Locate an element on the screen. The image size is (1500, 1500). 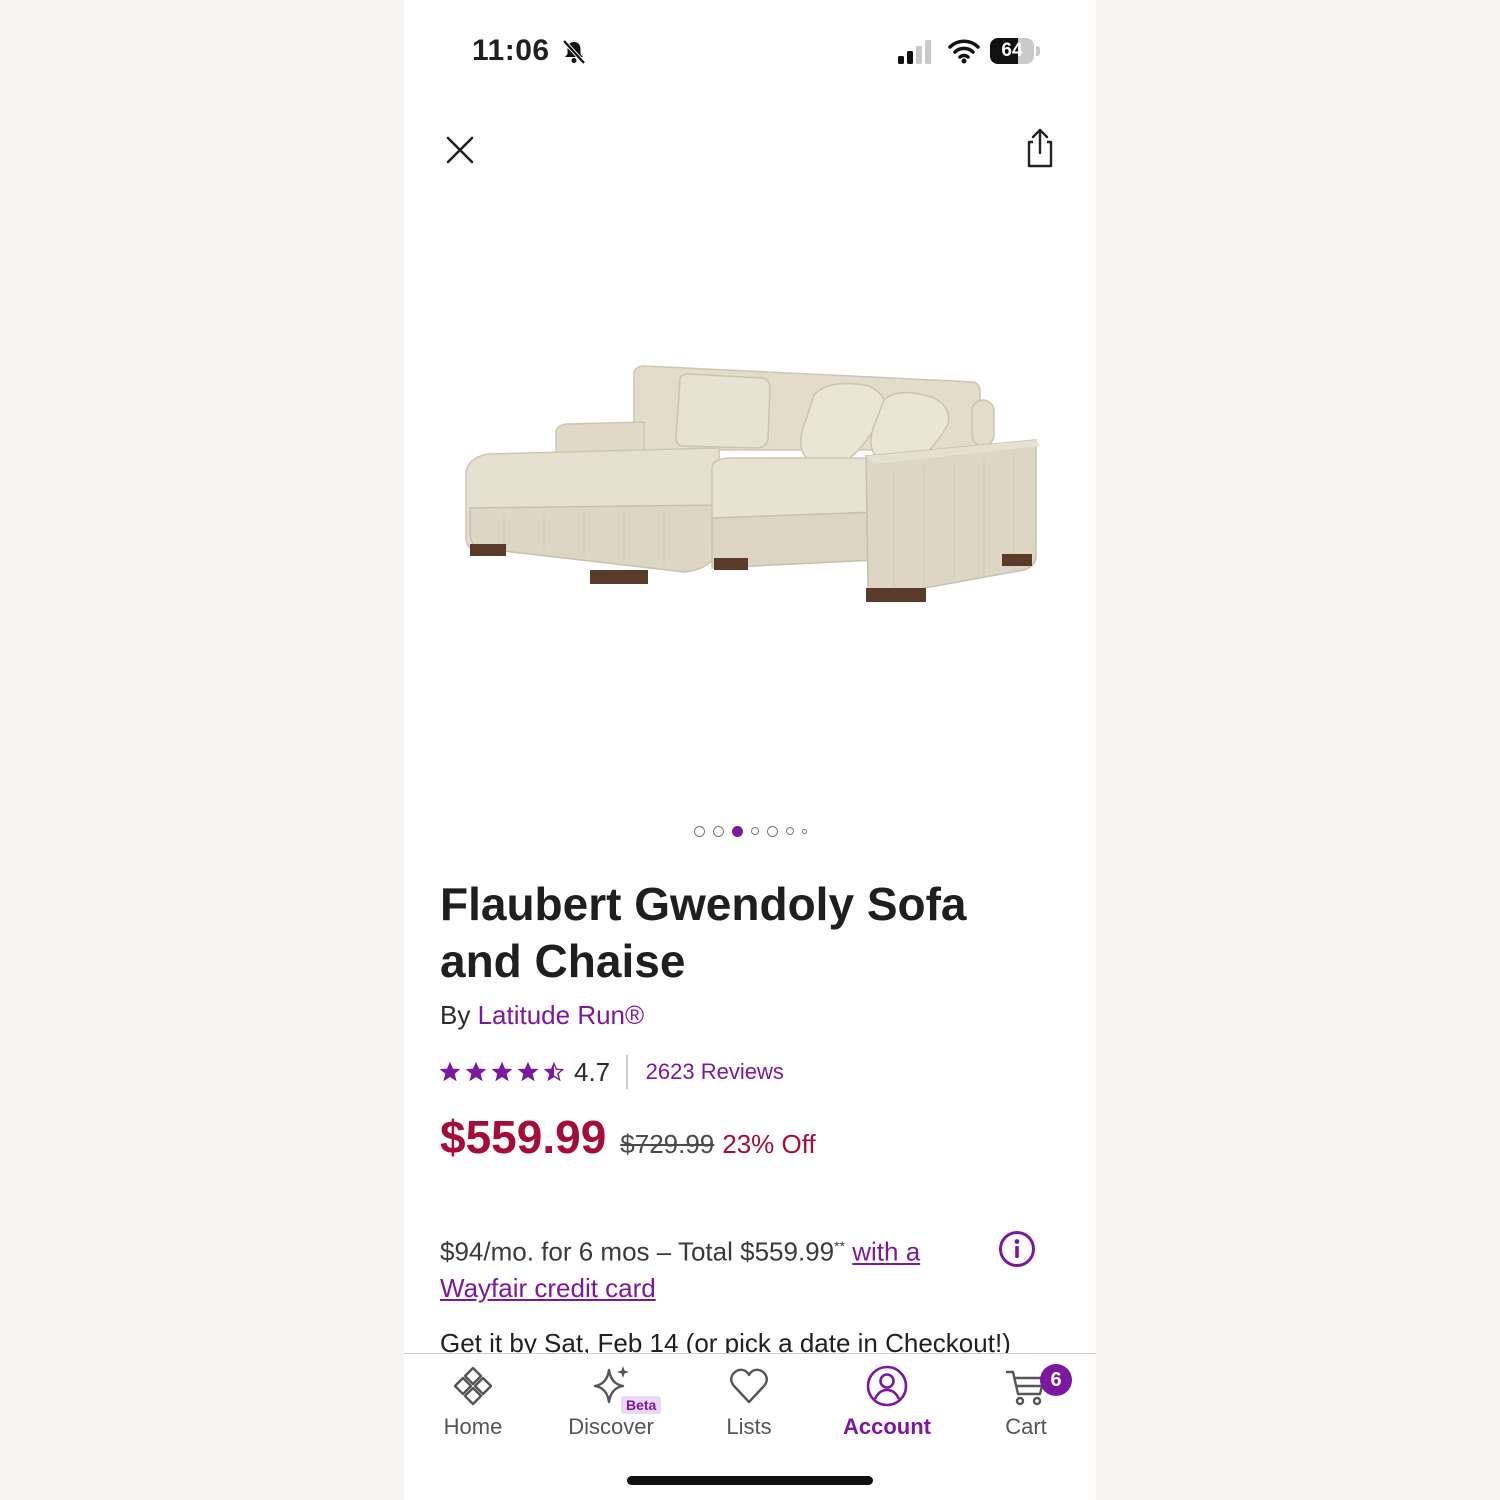
info-icon is located at coordinates (1017, 1249).